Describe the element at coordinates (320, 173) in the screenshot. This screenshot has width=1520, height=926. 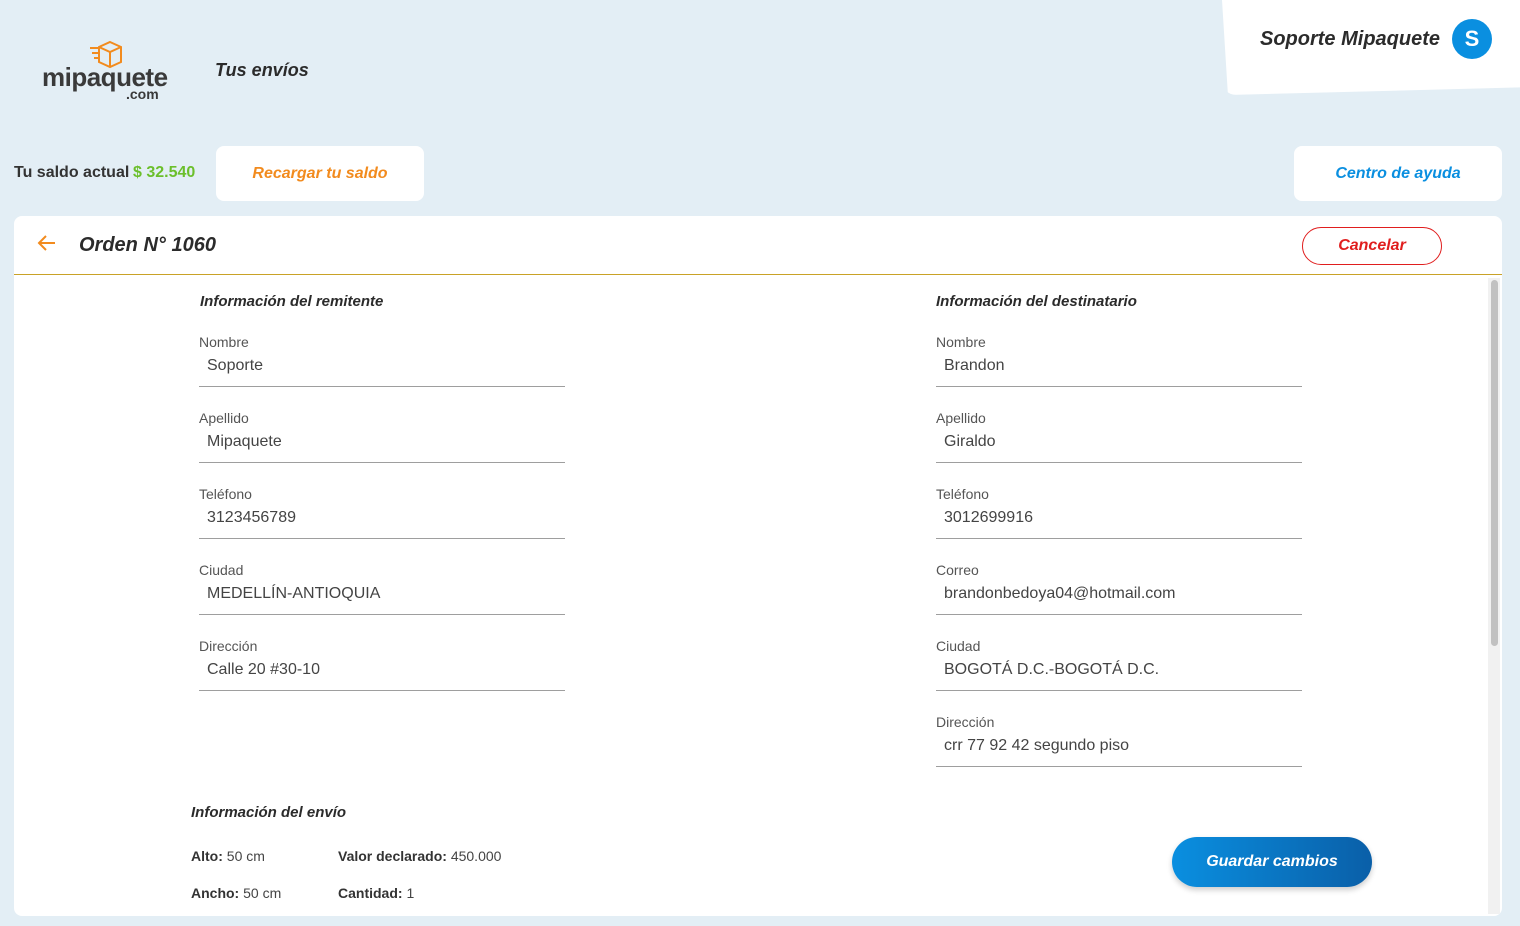
I see `recharge-balance-button: Recargar tu saldo` at that location.